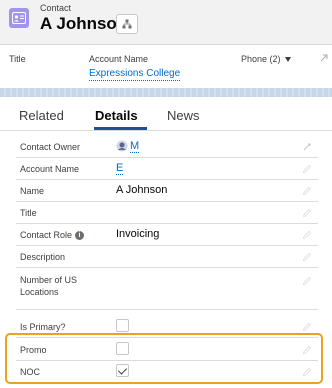  What do you see at coordinates (122, 146) in the screenshot?
I see `avatar` at bounding box center [122, 146].